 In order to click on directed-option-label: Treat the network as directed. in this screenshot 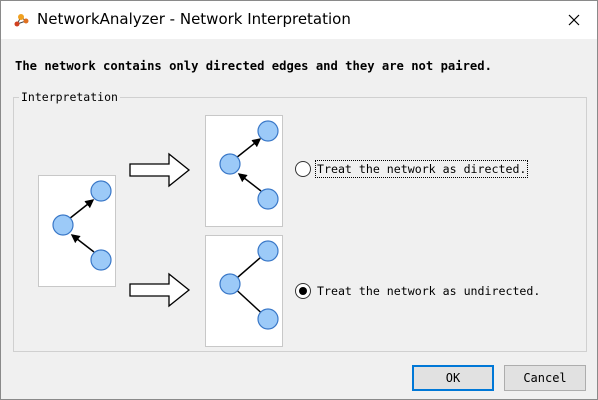, I will do `click(421, 169)`.